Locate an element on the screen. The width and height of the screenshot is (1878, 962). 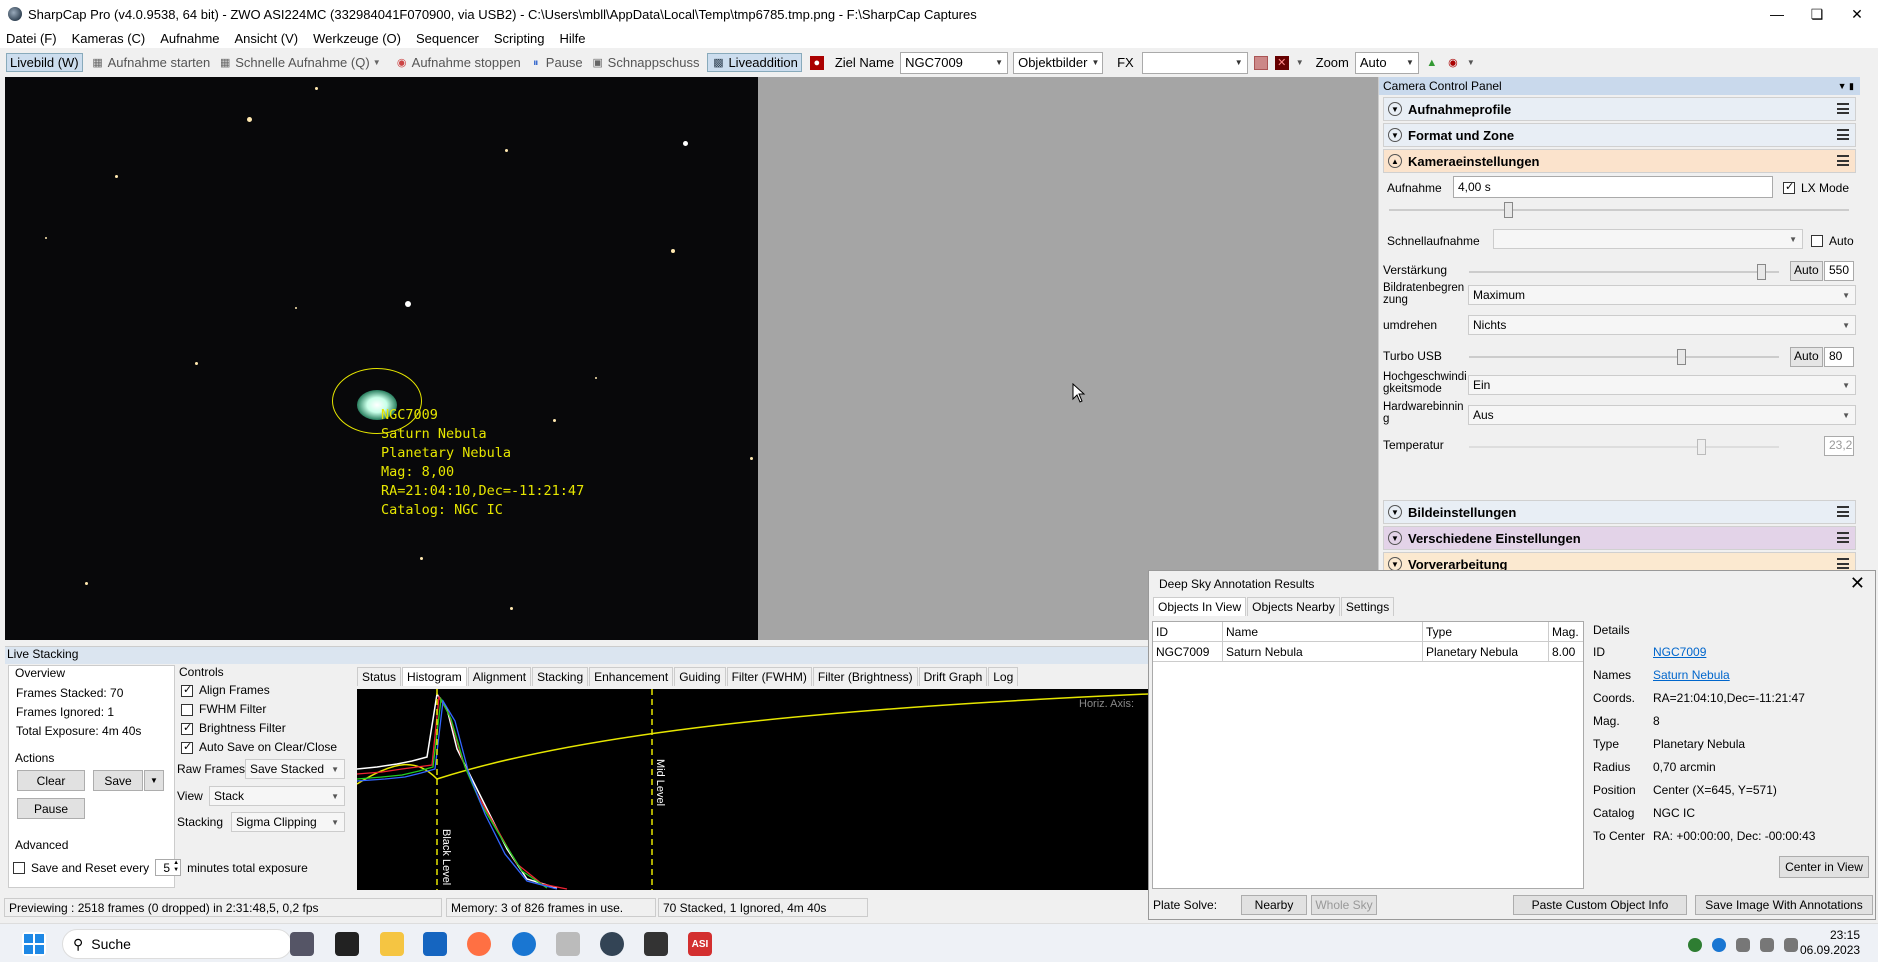
minutes-stepper: 5 ▲ ▼ is located at coordinates (168, 867).